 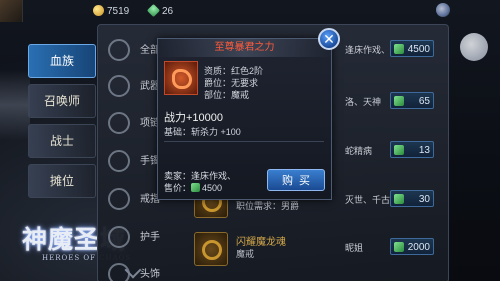 What do you see at coordinates (119, 237) in the screenshot?
I see `gauntlet-icon` at bounding box center [119, 237].